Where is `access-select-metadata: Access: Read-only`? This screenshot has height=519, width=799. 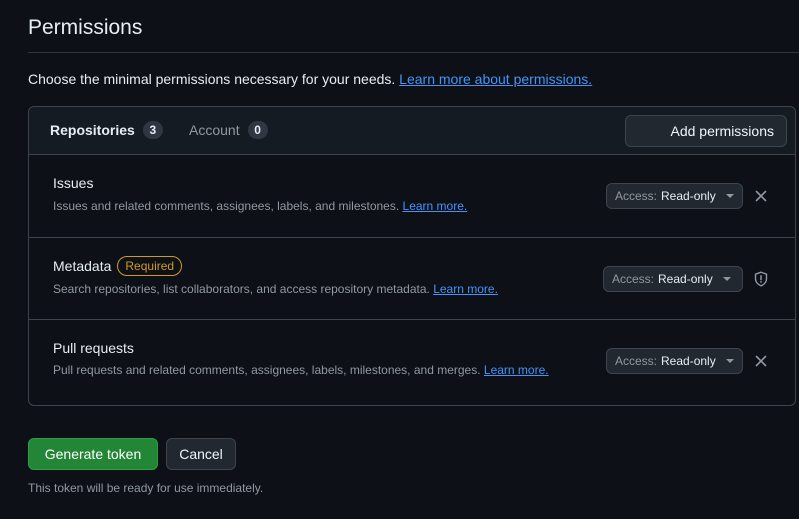 access-select-metadata: Access: Read-only is located at coordinates (673, 279).